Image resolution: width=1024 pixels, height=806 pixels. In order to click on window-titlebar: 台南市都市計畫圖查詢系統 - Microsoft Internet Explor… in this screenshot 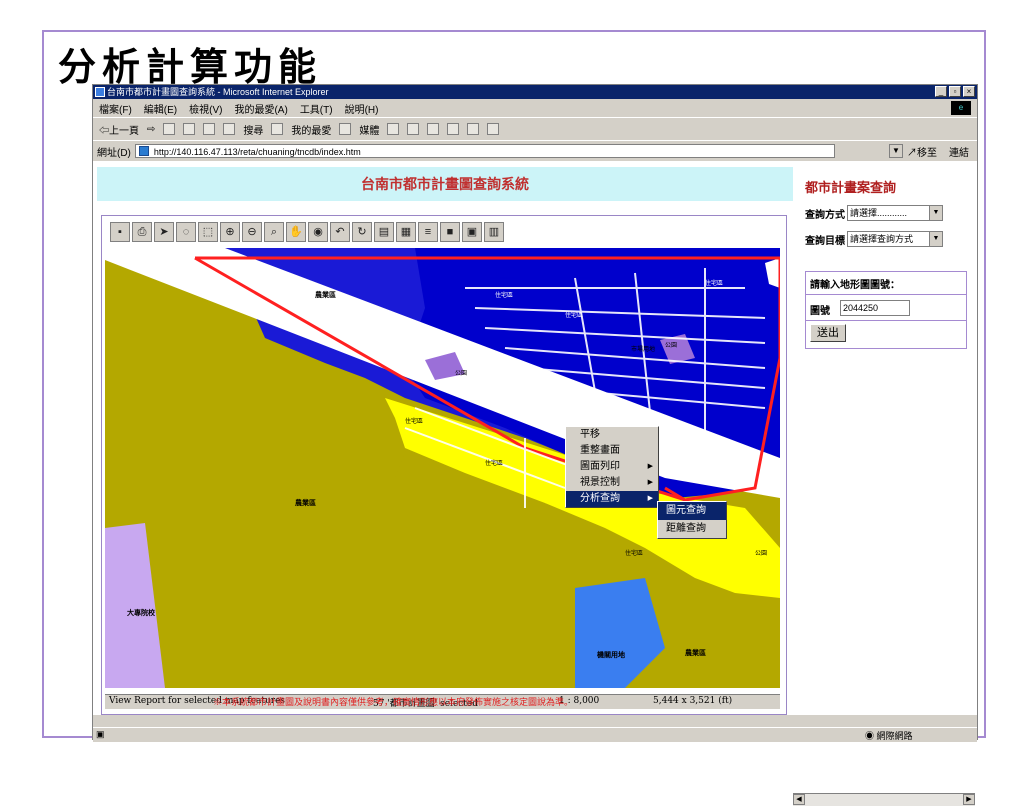, I will do `click(535, 92)`.